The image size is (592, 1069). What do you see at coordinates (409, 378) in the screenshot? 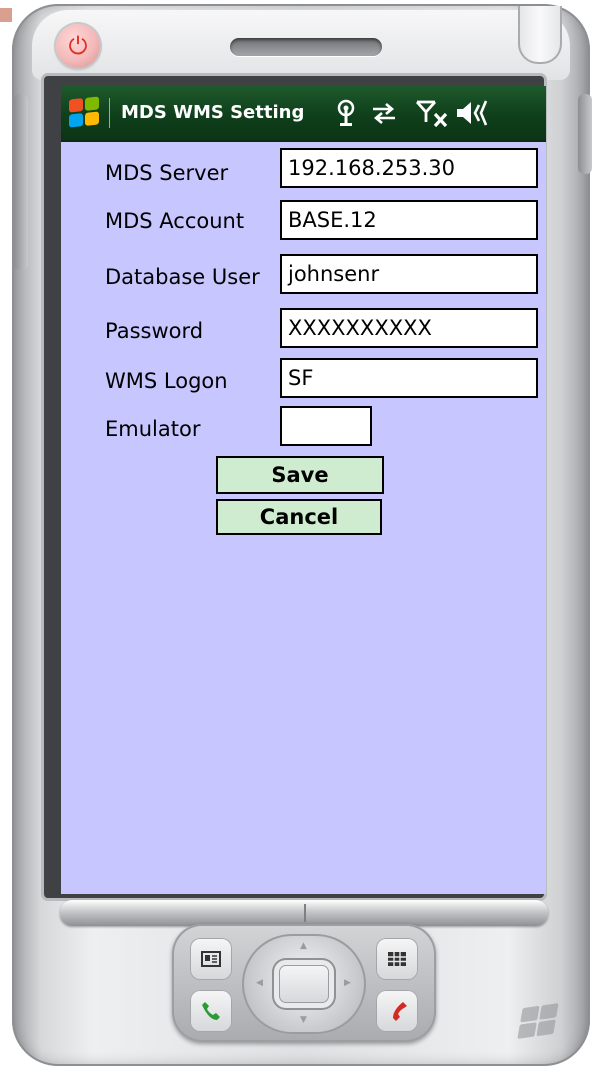
I see `wms-logon-input: SF` at bounding box center [409, 378].